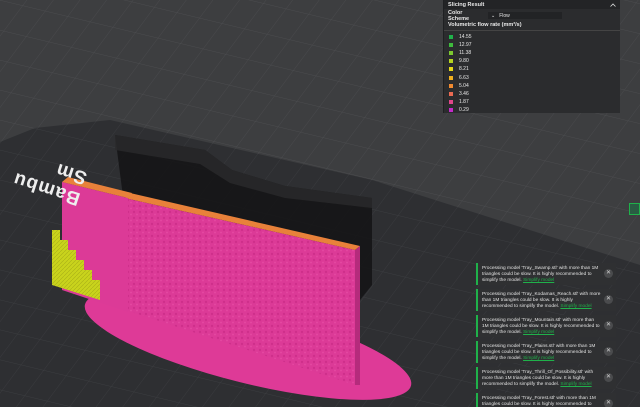 The image size is (640, 407). I want to click on legend-row: 5.04, so click(532, 86).